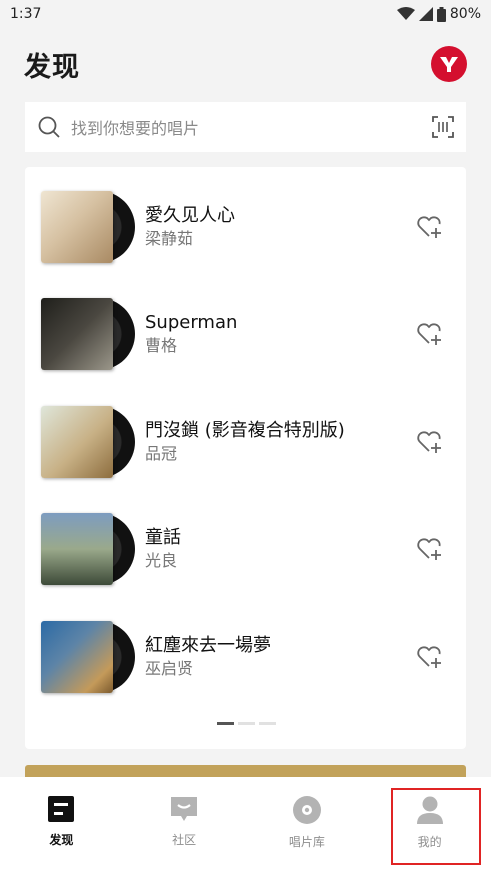 This screenshot has height=873, width=491. I want to click on list-item: 愛久见人心 梁静茹, so click(245, 227).